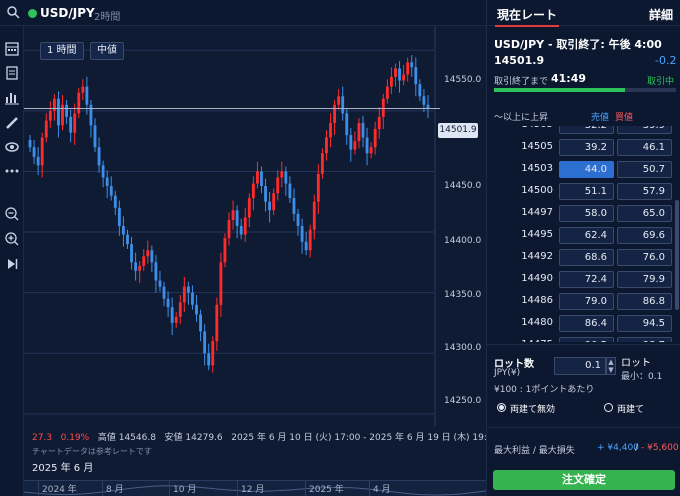 The image size is (680, 496). I want to click on ask-price-button: 86.8, so click(644, 301).